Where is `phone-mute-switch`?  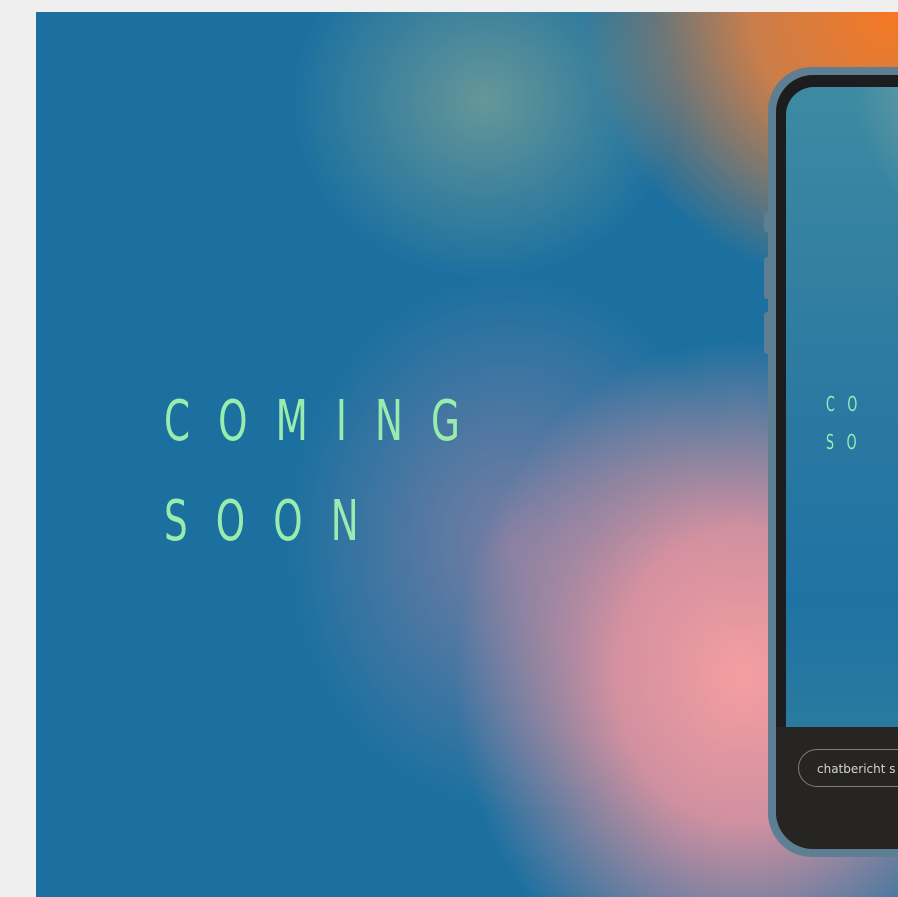
phone-mute-switch is located at coordinates (767, 222).